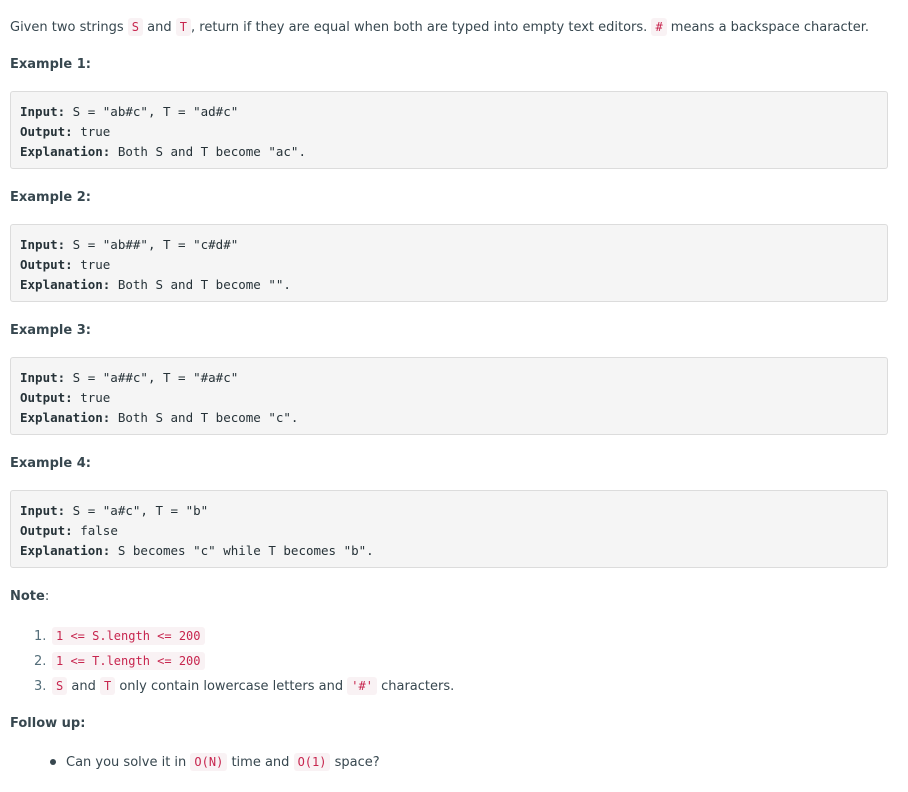 The height and width of the screenshot is (792, 908). What do you see at coordinates (159, 27) in the screenshot?
I see `intro-text-2: and` at bounding box center [159, 27].